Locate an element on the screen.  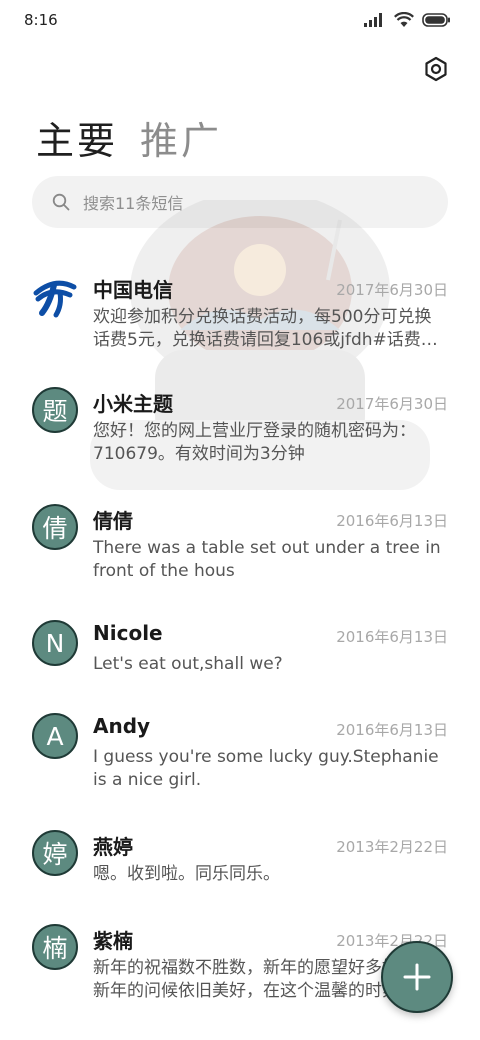
conversation-preview: Let's eat out,shall we? is located at coordinates (188, 664).